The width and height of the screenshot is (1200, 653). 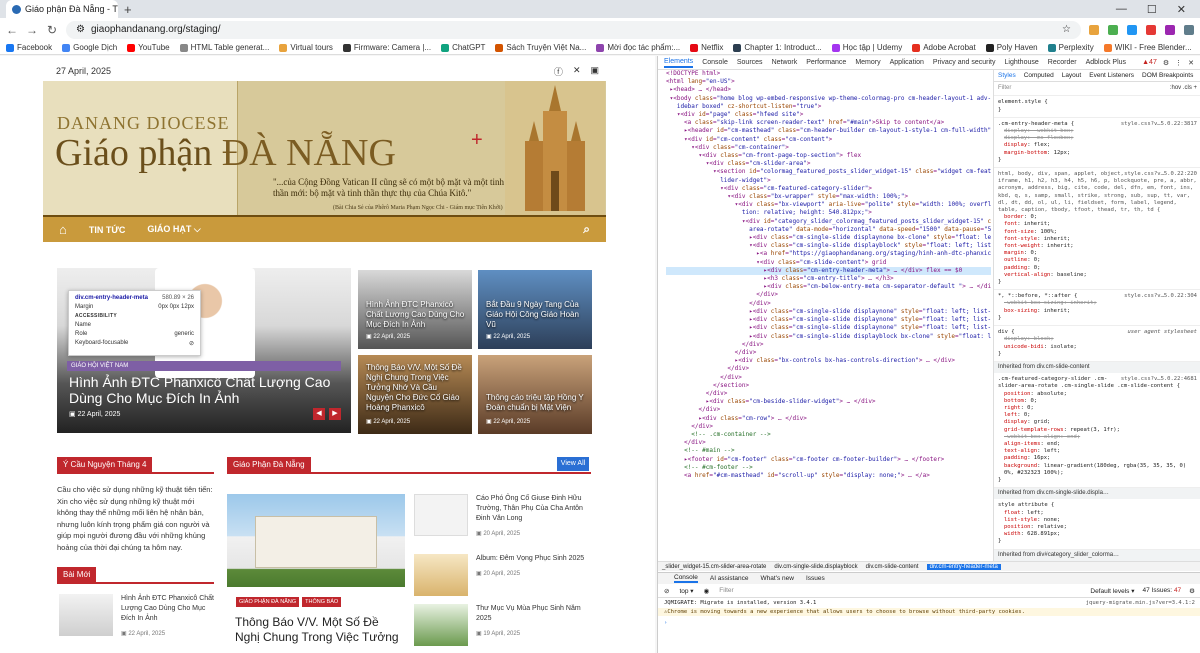 I want to click on devtools-tab: Elements, so click(x=679, y=63).